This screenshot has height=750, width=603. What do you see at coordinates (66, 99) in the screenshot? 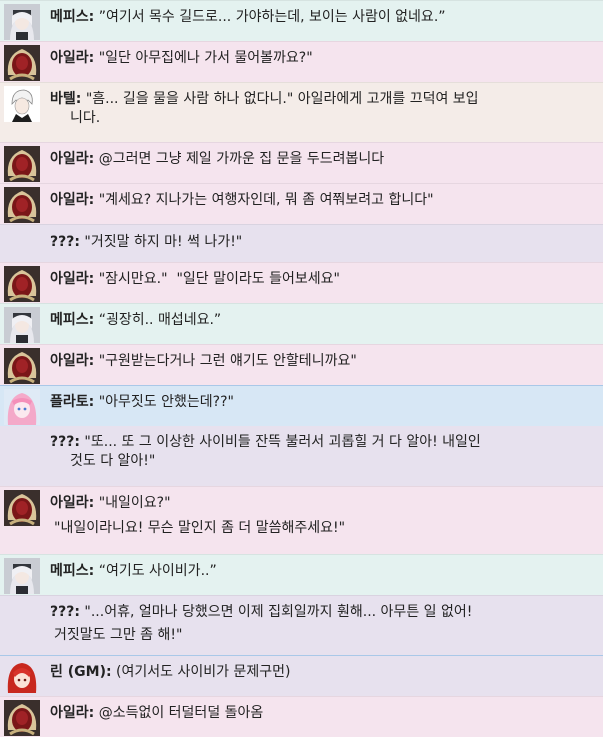
I see `speaker-name: 바텔:` at bounding box center [66, 99].